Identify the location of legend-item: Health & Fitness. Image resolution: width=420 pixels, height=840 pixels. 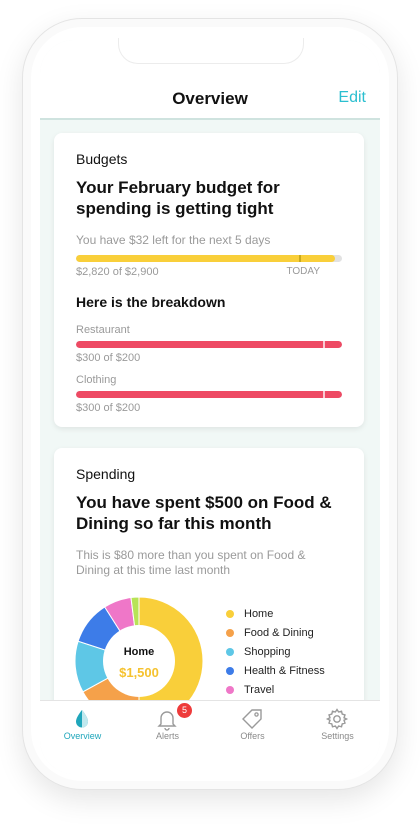
(275, 670).